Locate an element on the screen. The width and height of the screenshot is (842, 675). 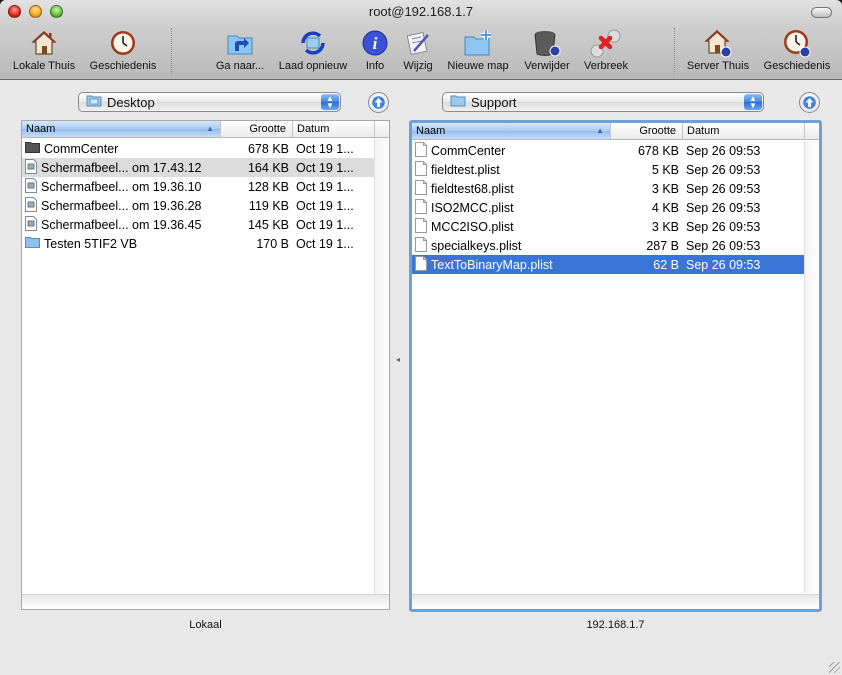
black-folder-icon is located at coordinates (32, 148).